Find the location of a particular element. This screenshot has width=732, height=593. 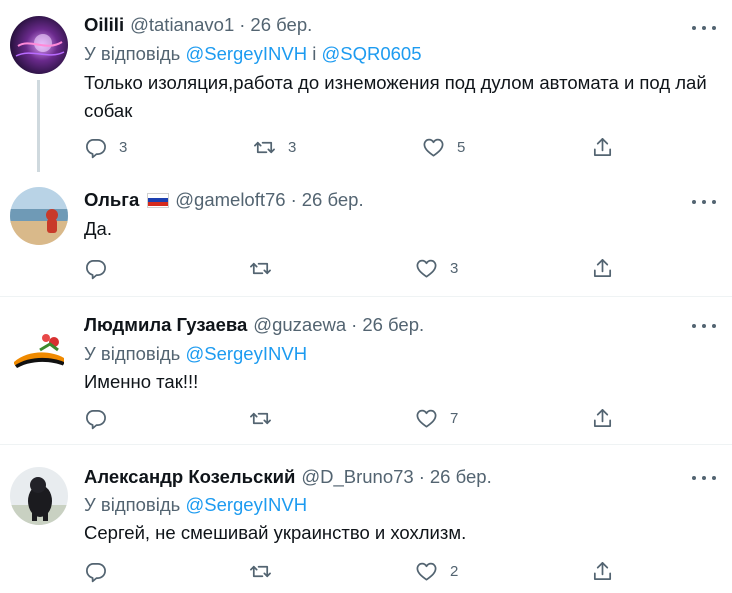

tweet-header: Oilili @tatianavo1 · 26 бер. is located at coordinates (198, 25).